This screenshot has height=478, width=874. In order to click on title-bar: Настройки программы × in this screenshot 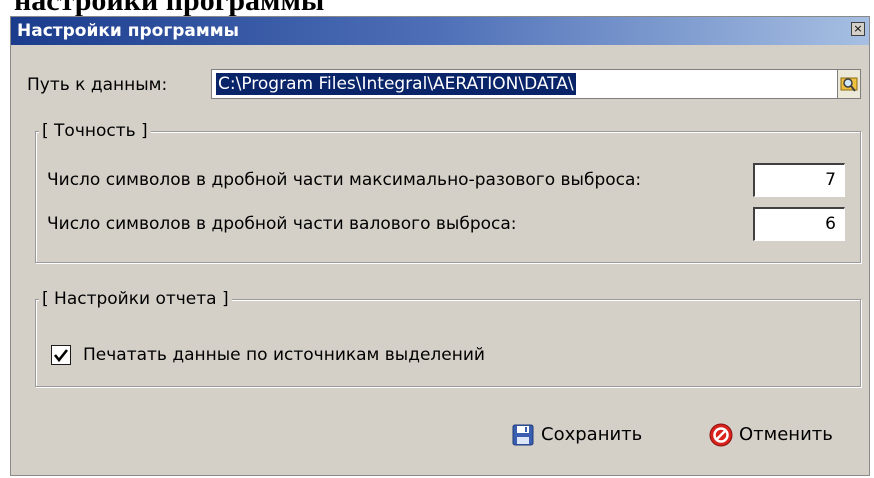, I will do `click(440, 31)`.